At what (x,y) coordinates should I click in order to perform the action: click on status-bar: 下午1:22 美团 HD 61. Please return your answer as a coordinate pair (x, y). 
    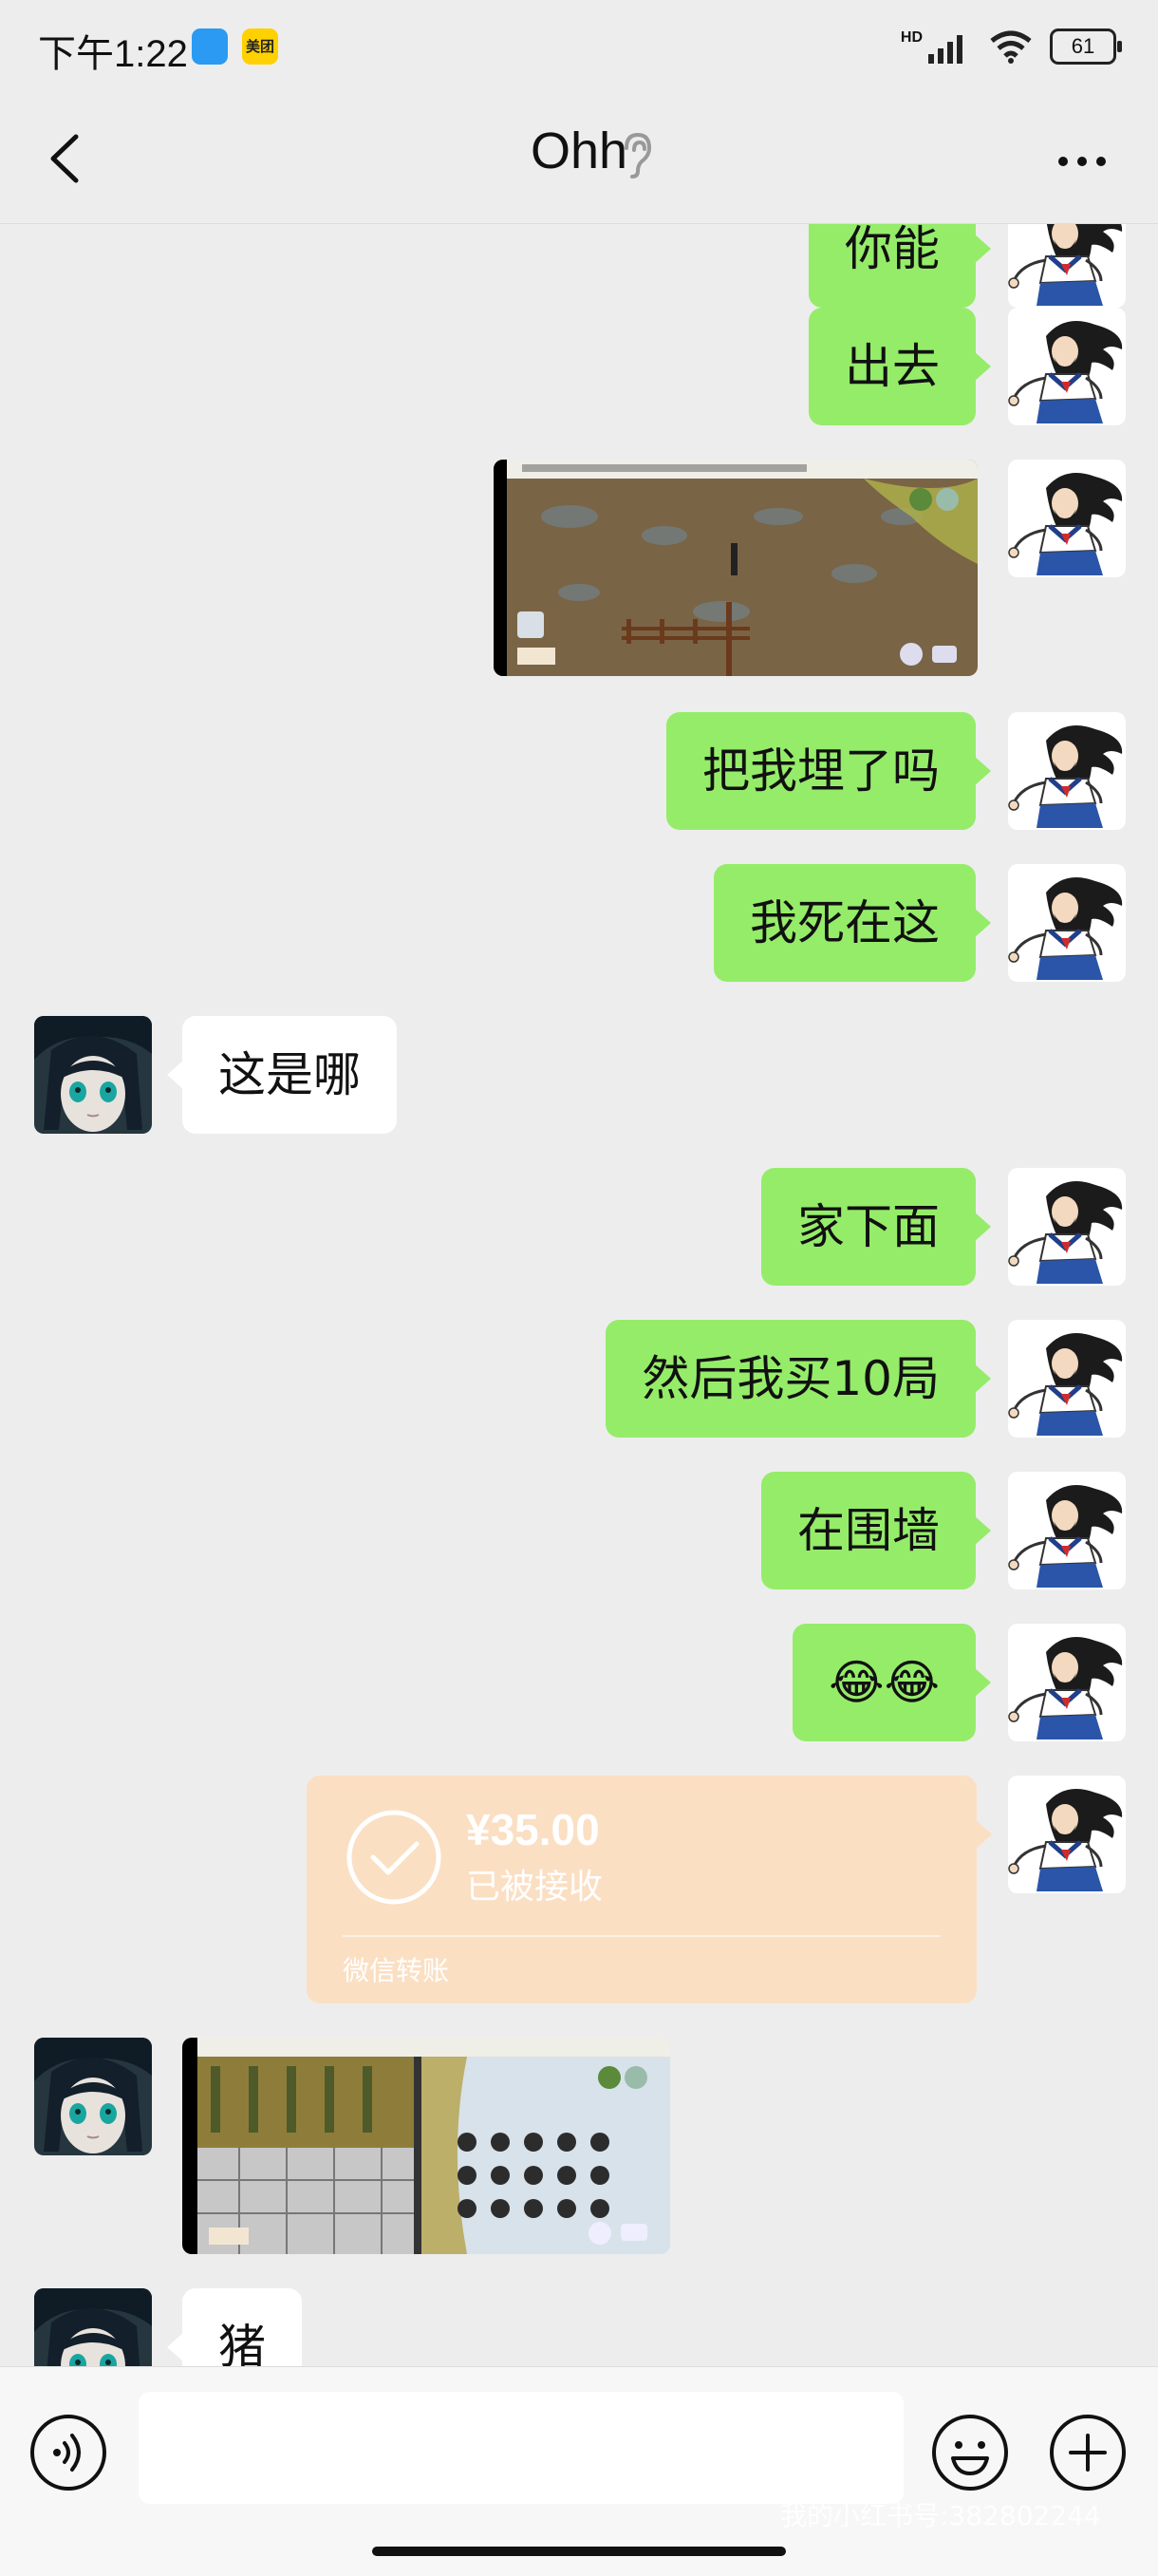
    Looking at the image, I should click on (579, 47).